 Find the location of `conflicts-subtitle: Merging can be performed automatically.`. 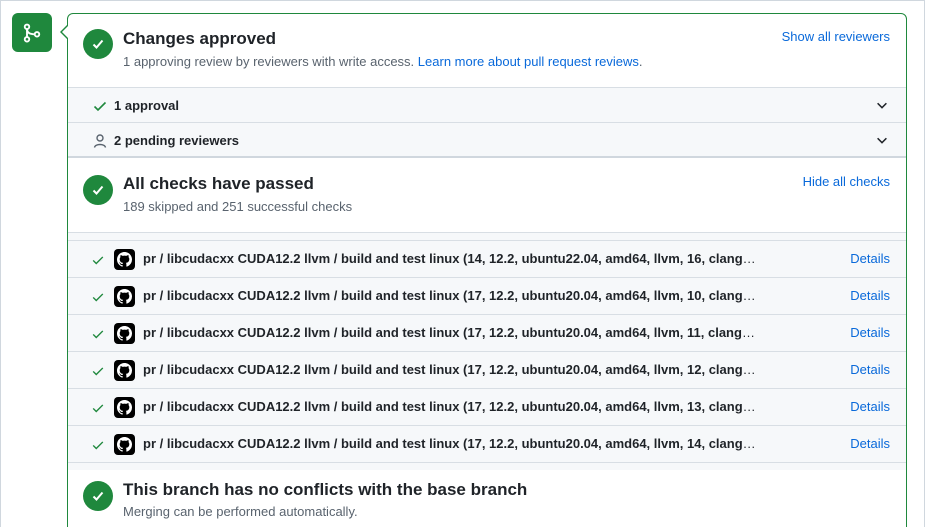

conflicts-subtitle: Merging can be performed automatically. is located at coordinates (240, 511).